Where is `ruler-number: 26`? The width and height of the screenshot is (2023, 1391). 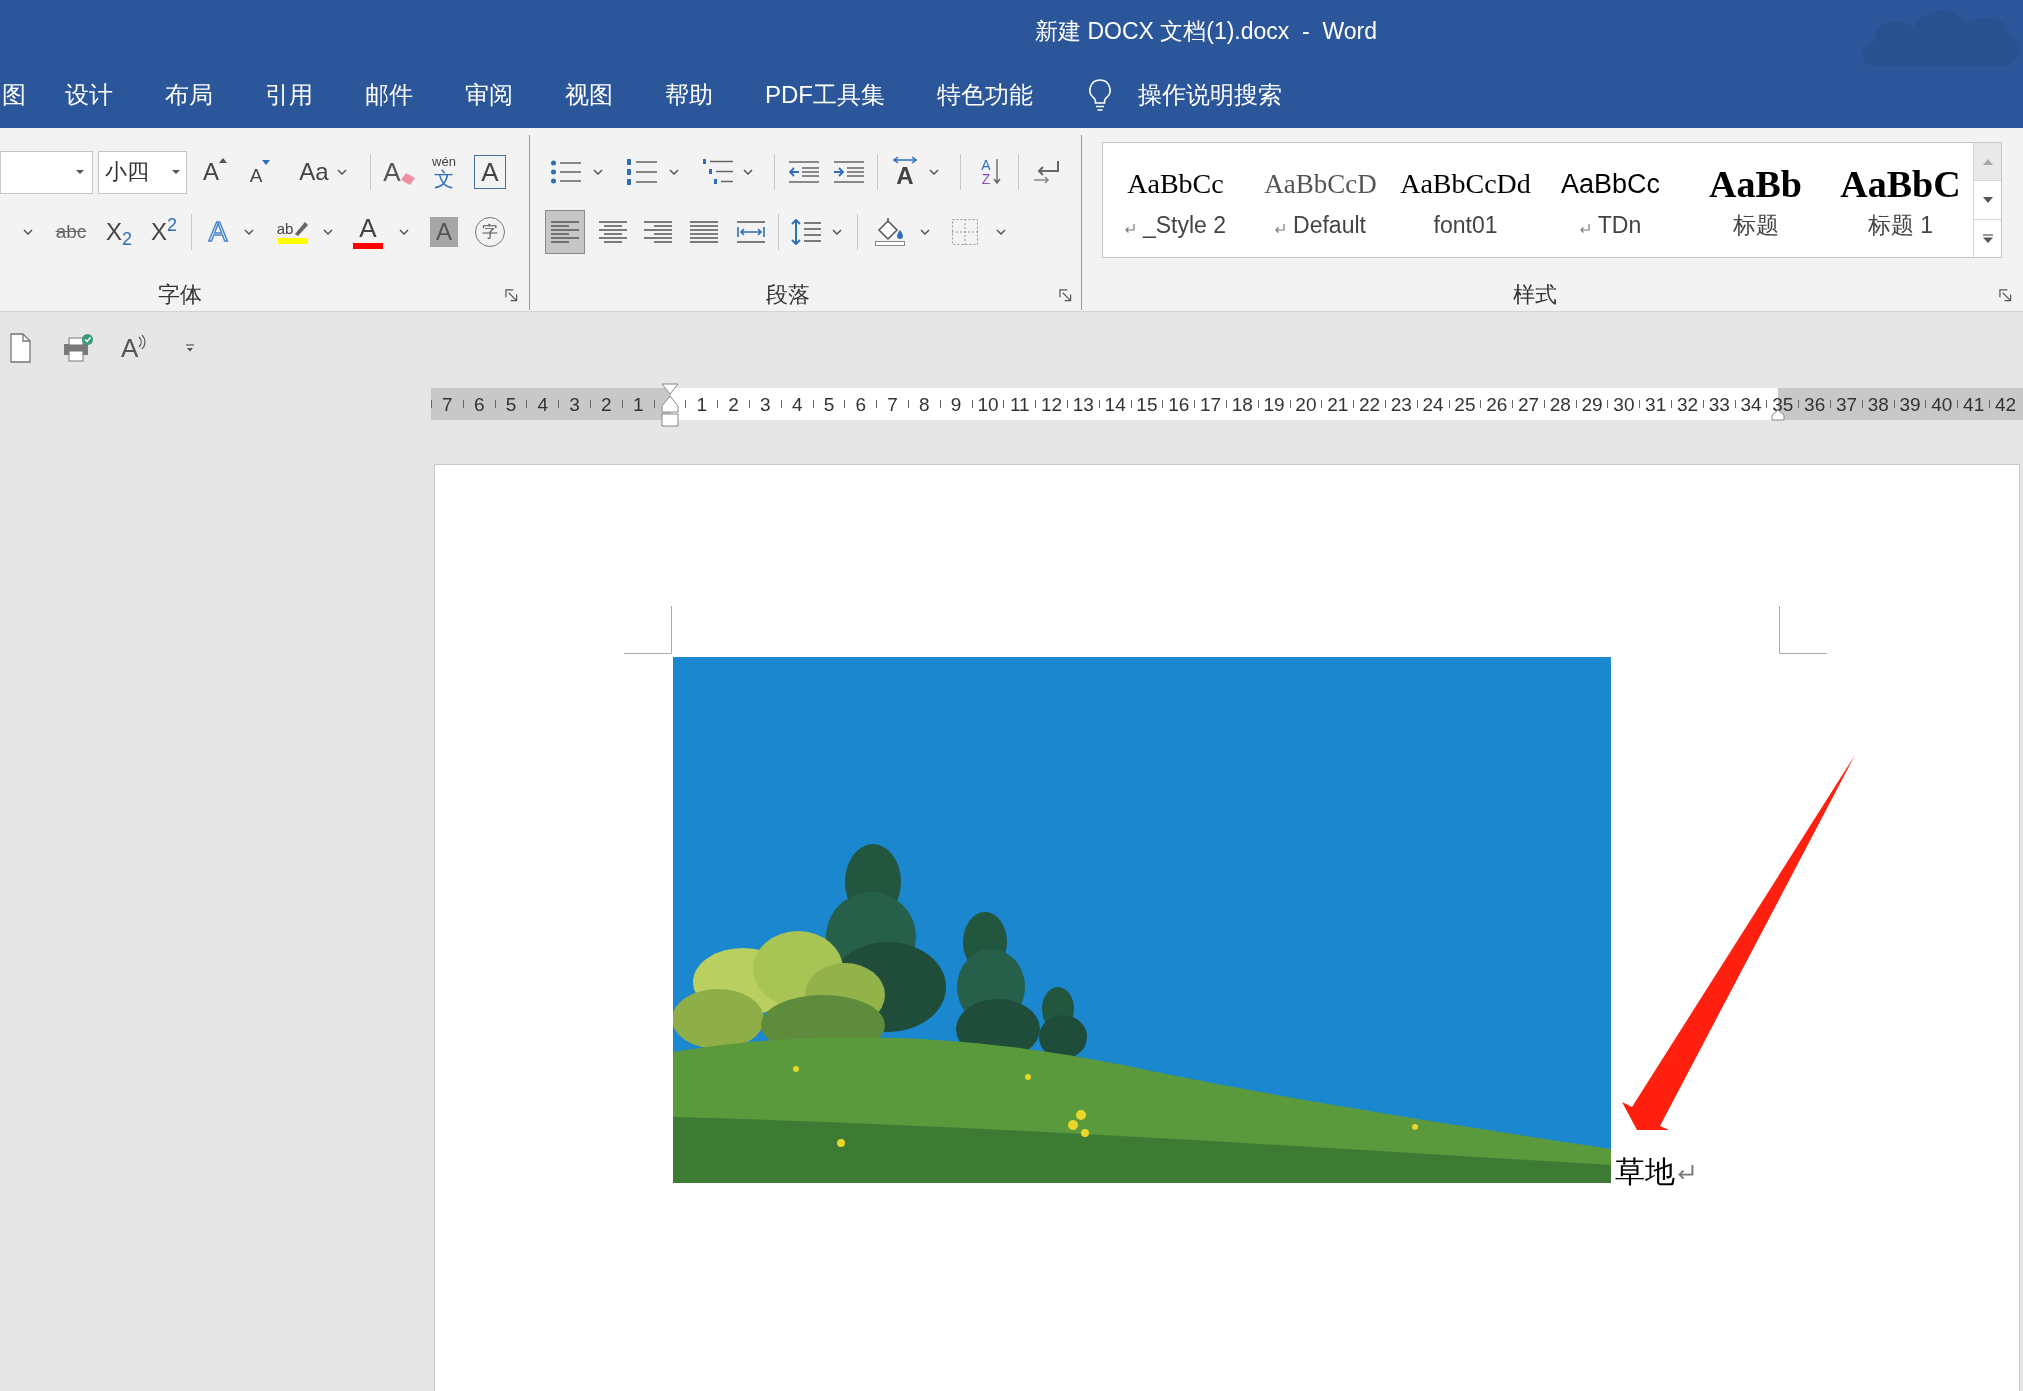
ruler-number: 26 is located at coordinates (1497, 404).